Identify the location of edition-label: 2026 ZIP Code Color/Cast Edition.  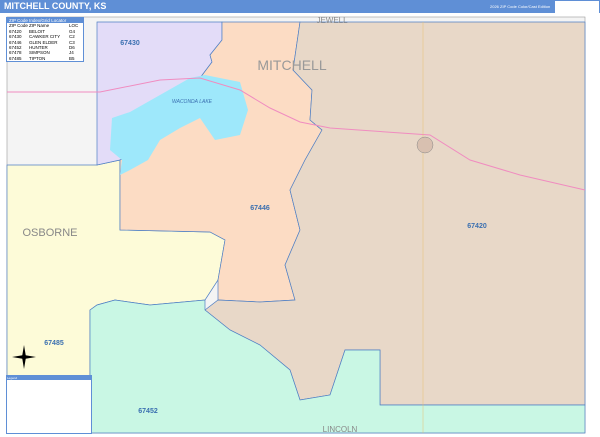
(520, 6).